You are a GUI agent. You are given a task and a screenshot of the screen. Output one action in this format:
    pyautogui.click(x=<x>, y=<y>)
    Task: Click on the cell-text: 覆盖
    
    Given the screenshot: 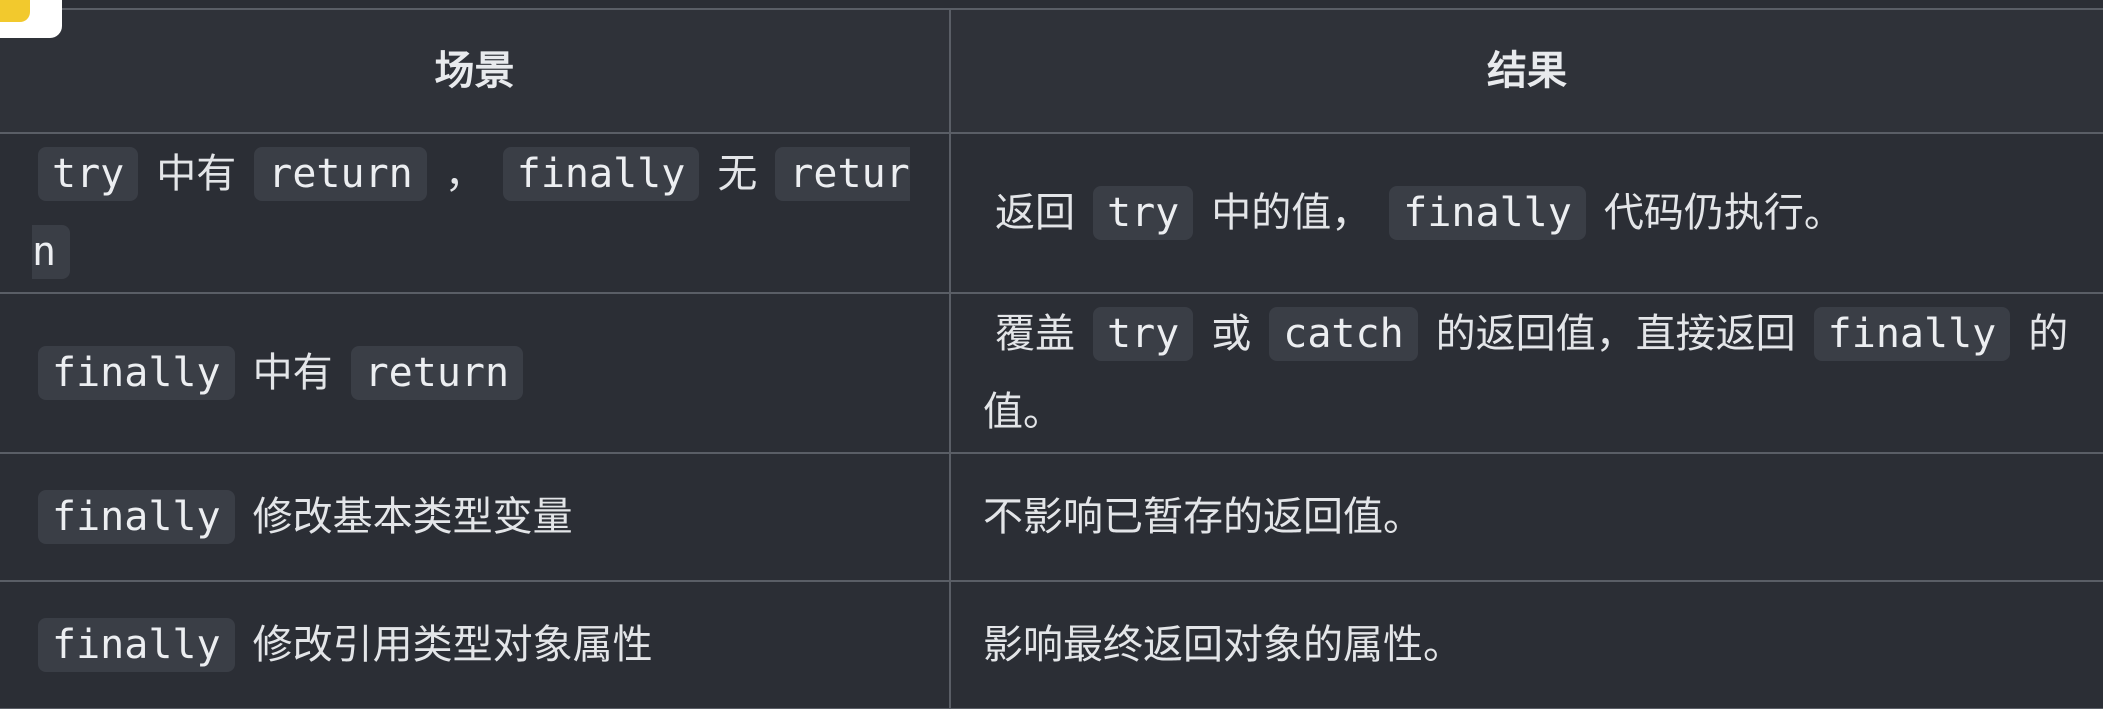 What is the action you would take?
    pyautogui.click(x=1035, y=334)
    